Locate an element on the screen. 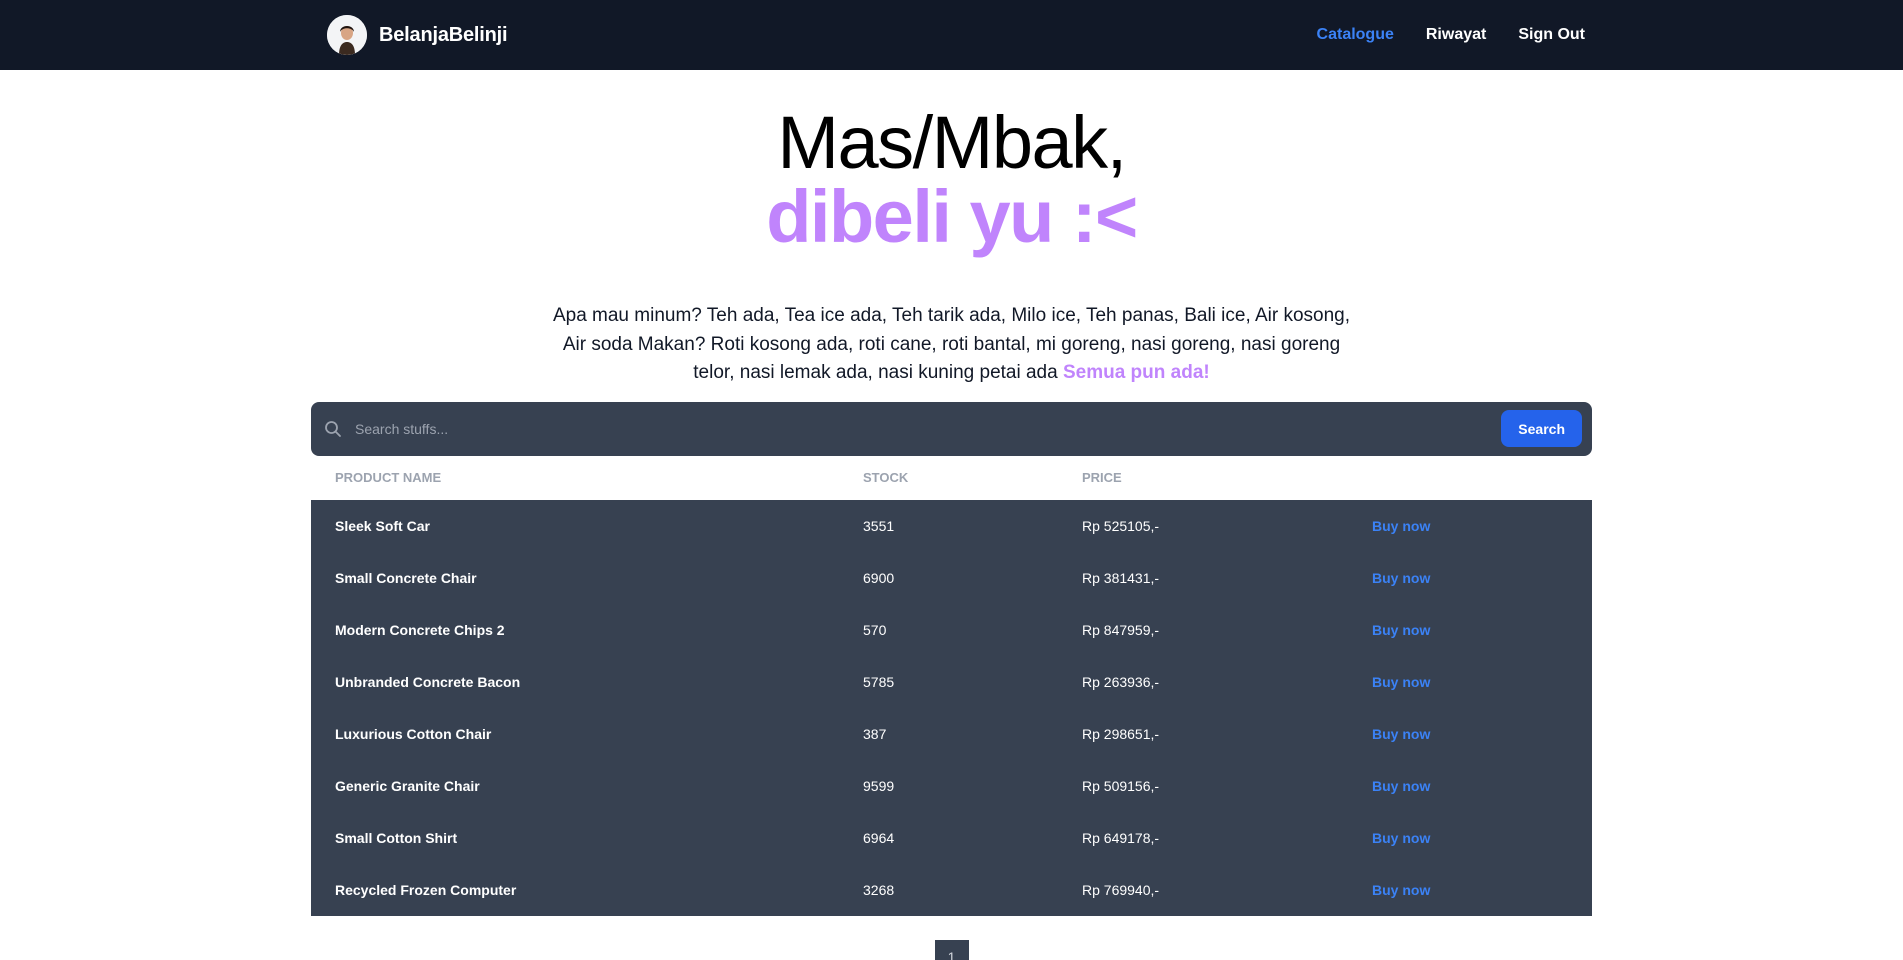  pagination: 1 is located at coordinates (951, 949).